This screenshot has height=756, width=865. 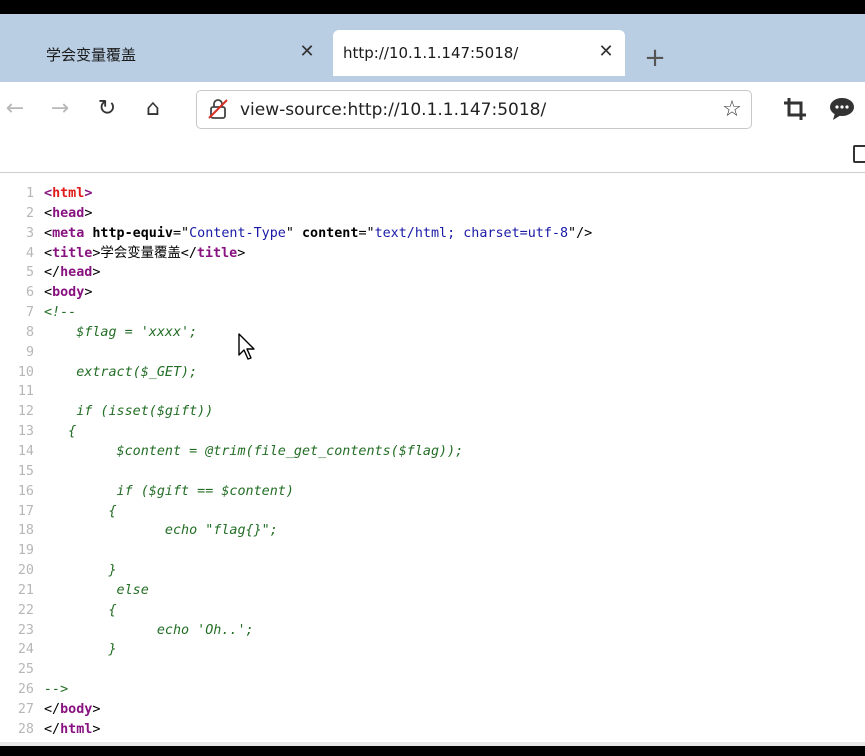 I want to click on code-token: text/html; charset=utf-8, so click(x=471, y=233).